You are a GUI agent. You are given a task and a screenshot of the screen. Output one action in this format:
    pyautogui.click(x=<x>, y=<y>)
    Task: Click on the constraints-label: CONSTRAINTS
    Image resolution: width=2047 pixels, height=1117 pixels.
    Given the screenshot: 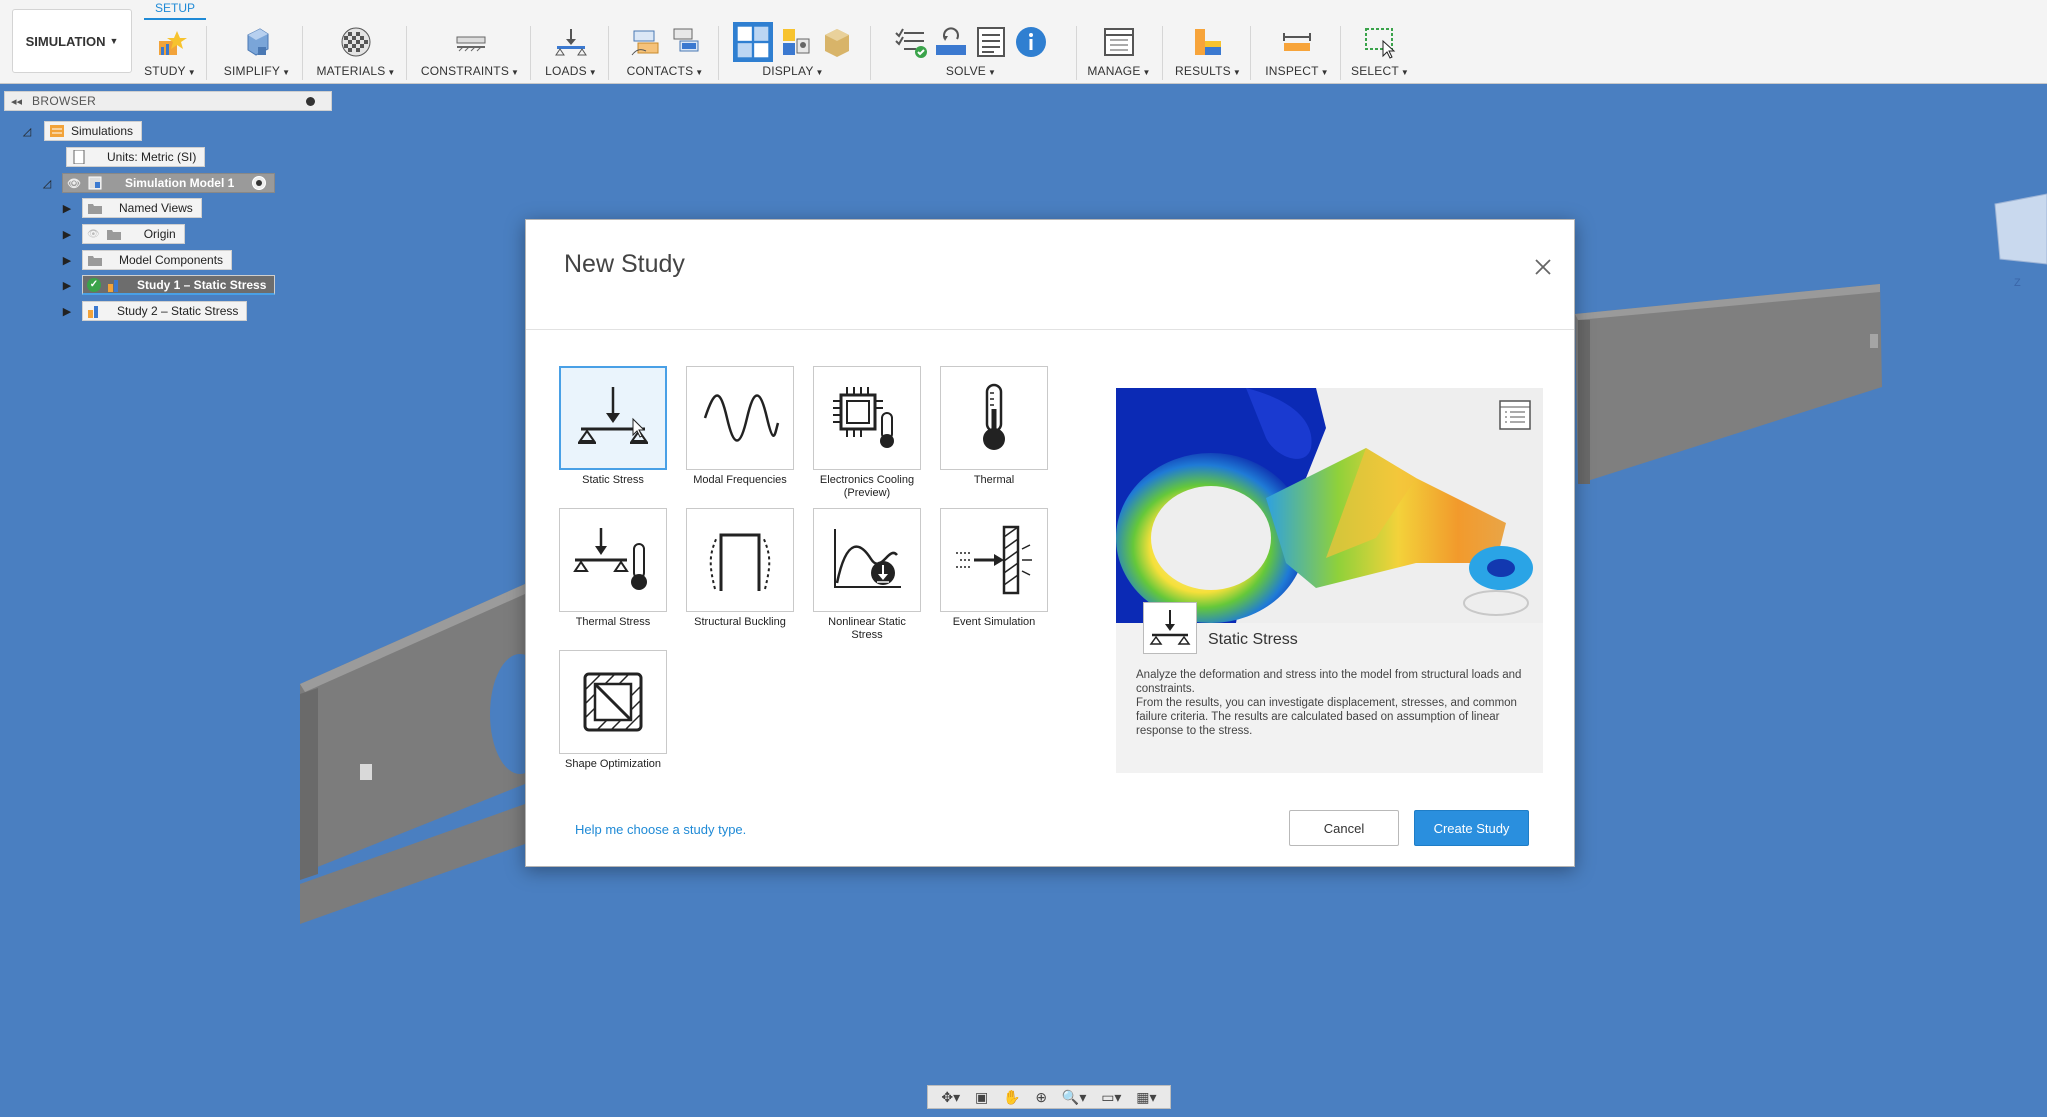 What is the action you would take?
    pyautogui.click(x=465, y=71)
    